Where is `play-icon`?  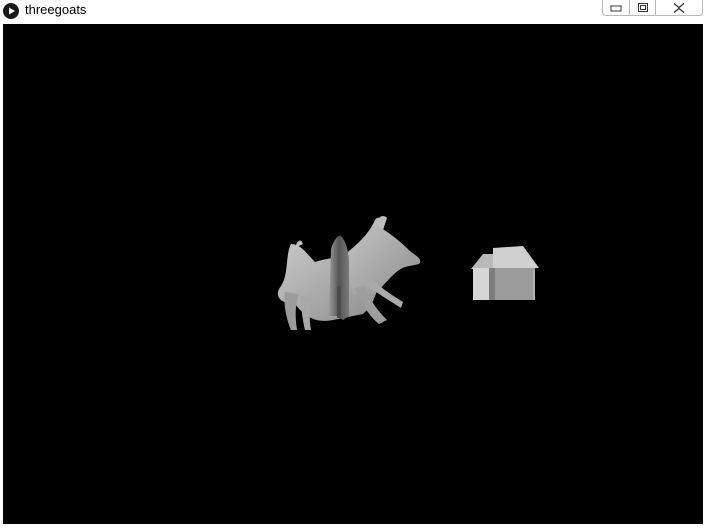 play-icon is located at coordinates (11, 11).